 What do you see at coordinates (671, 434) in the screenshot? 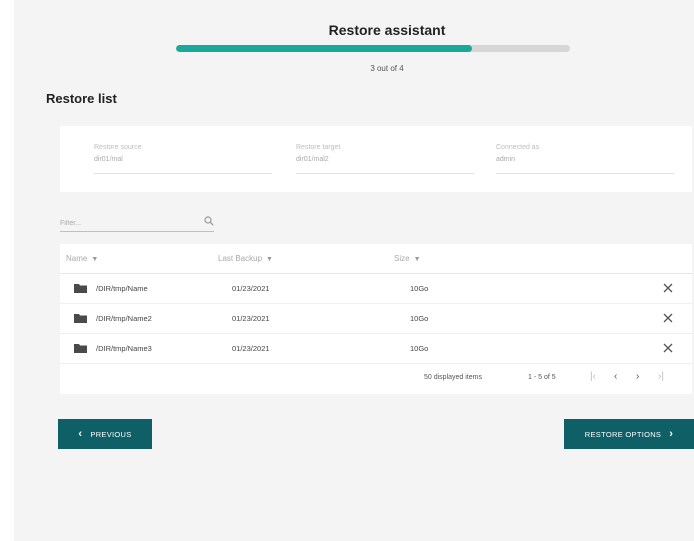
I see `chevron-right-icon: ›` at bounding box center [671, 434].